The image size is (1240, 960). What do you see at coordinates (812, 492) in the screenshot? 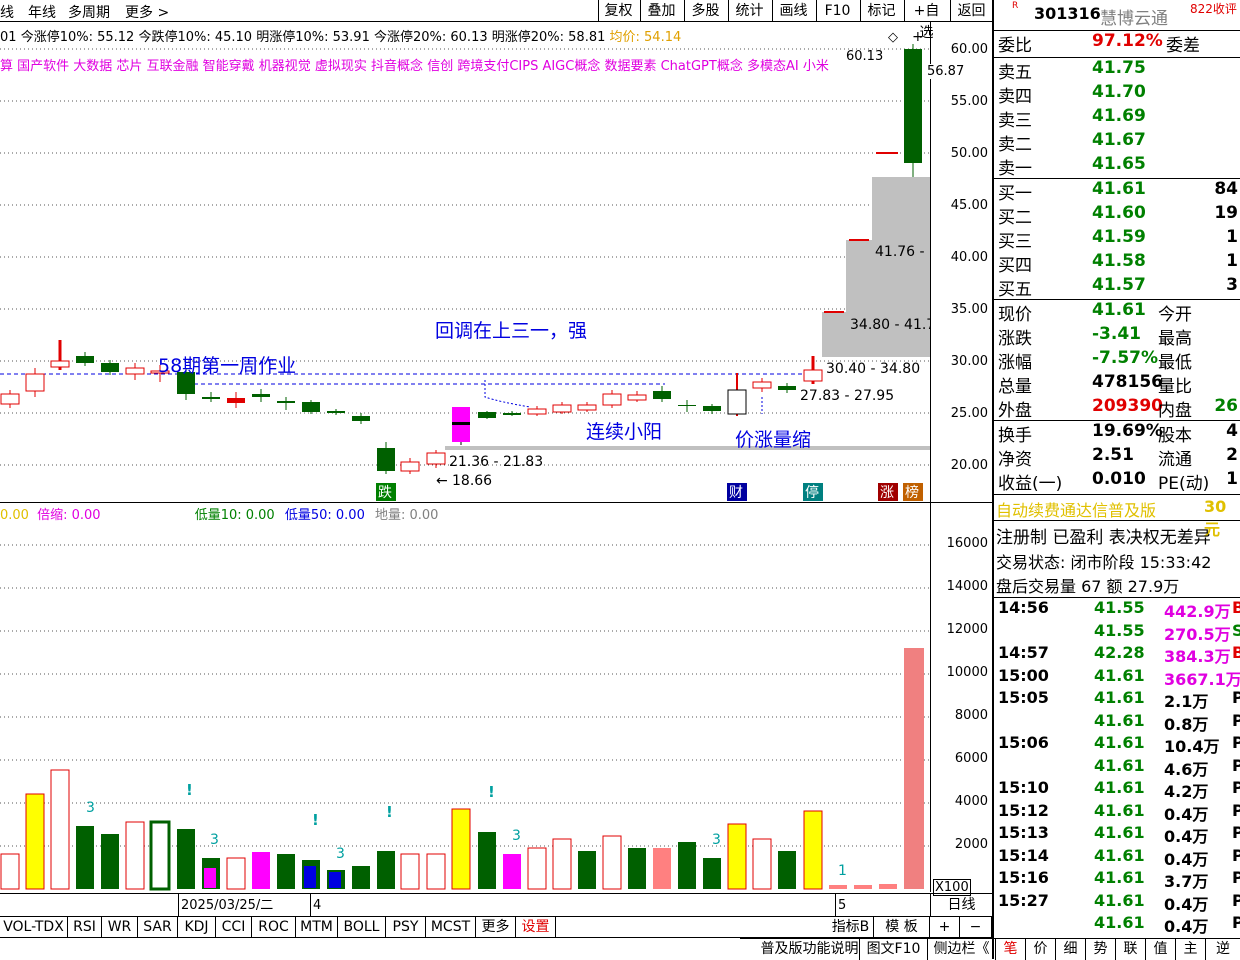
I see `marker-ting: 停` at bounding box center [812, 492].